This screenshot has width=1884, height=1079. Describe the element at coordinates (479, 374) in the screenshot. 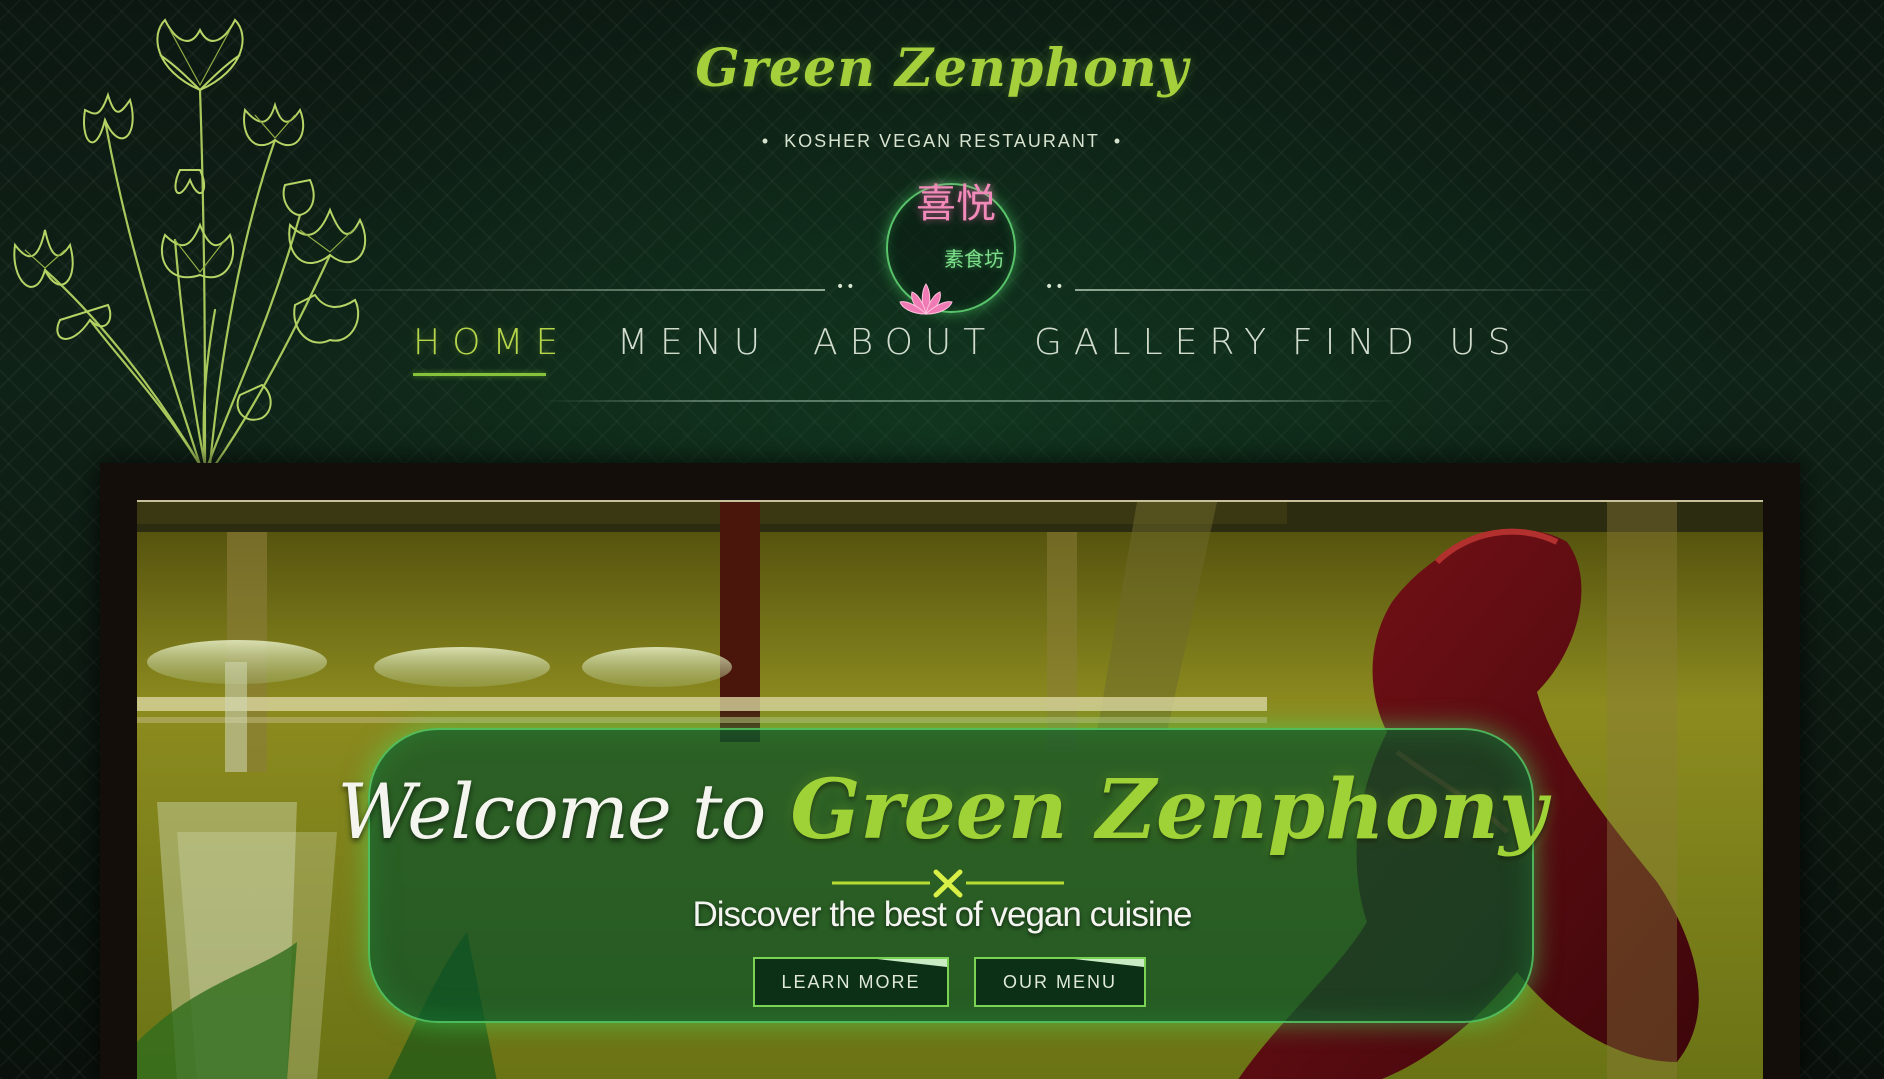

I see `nav-active-underline` at that location.